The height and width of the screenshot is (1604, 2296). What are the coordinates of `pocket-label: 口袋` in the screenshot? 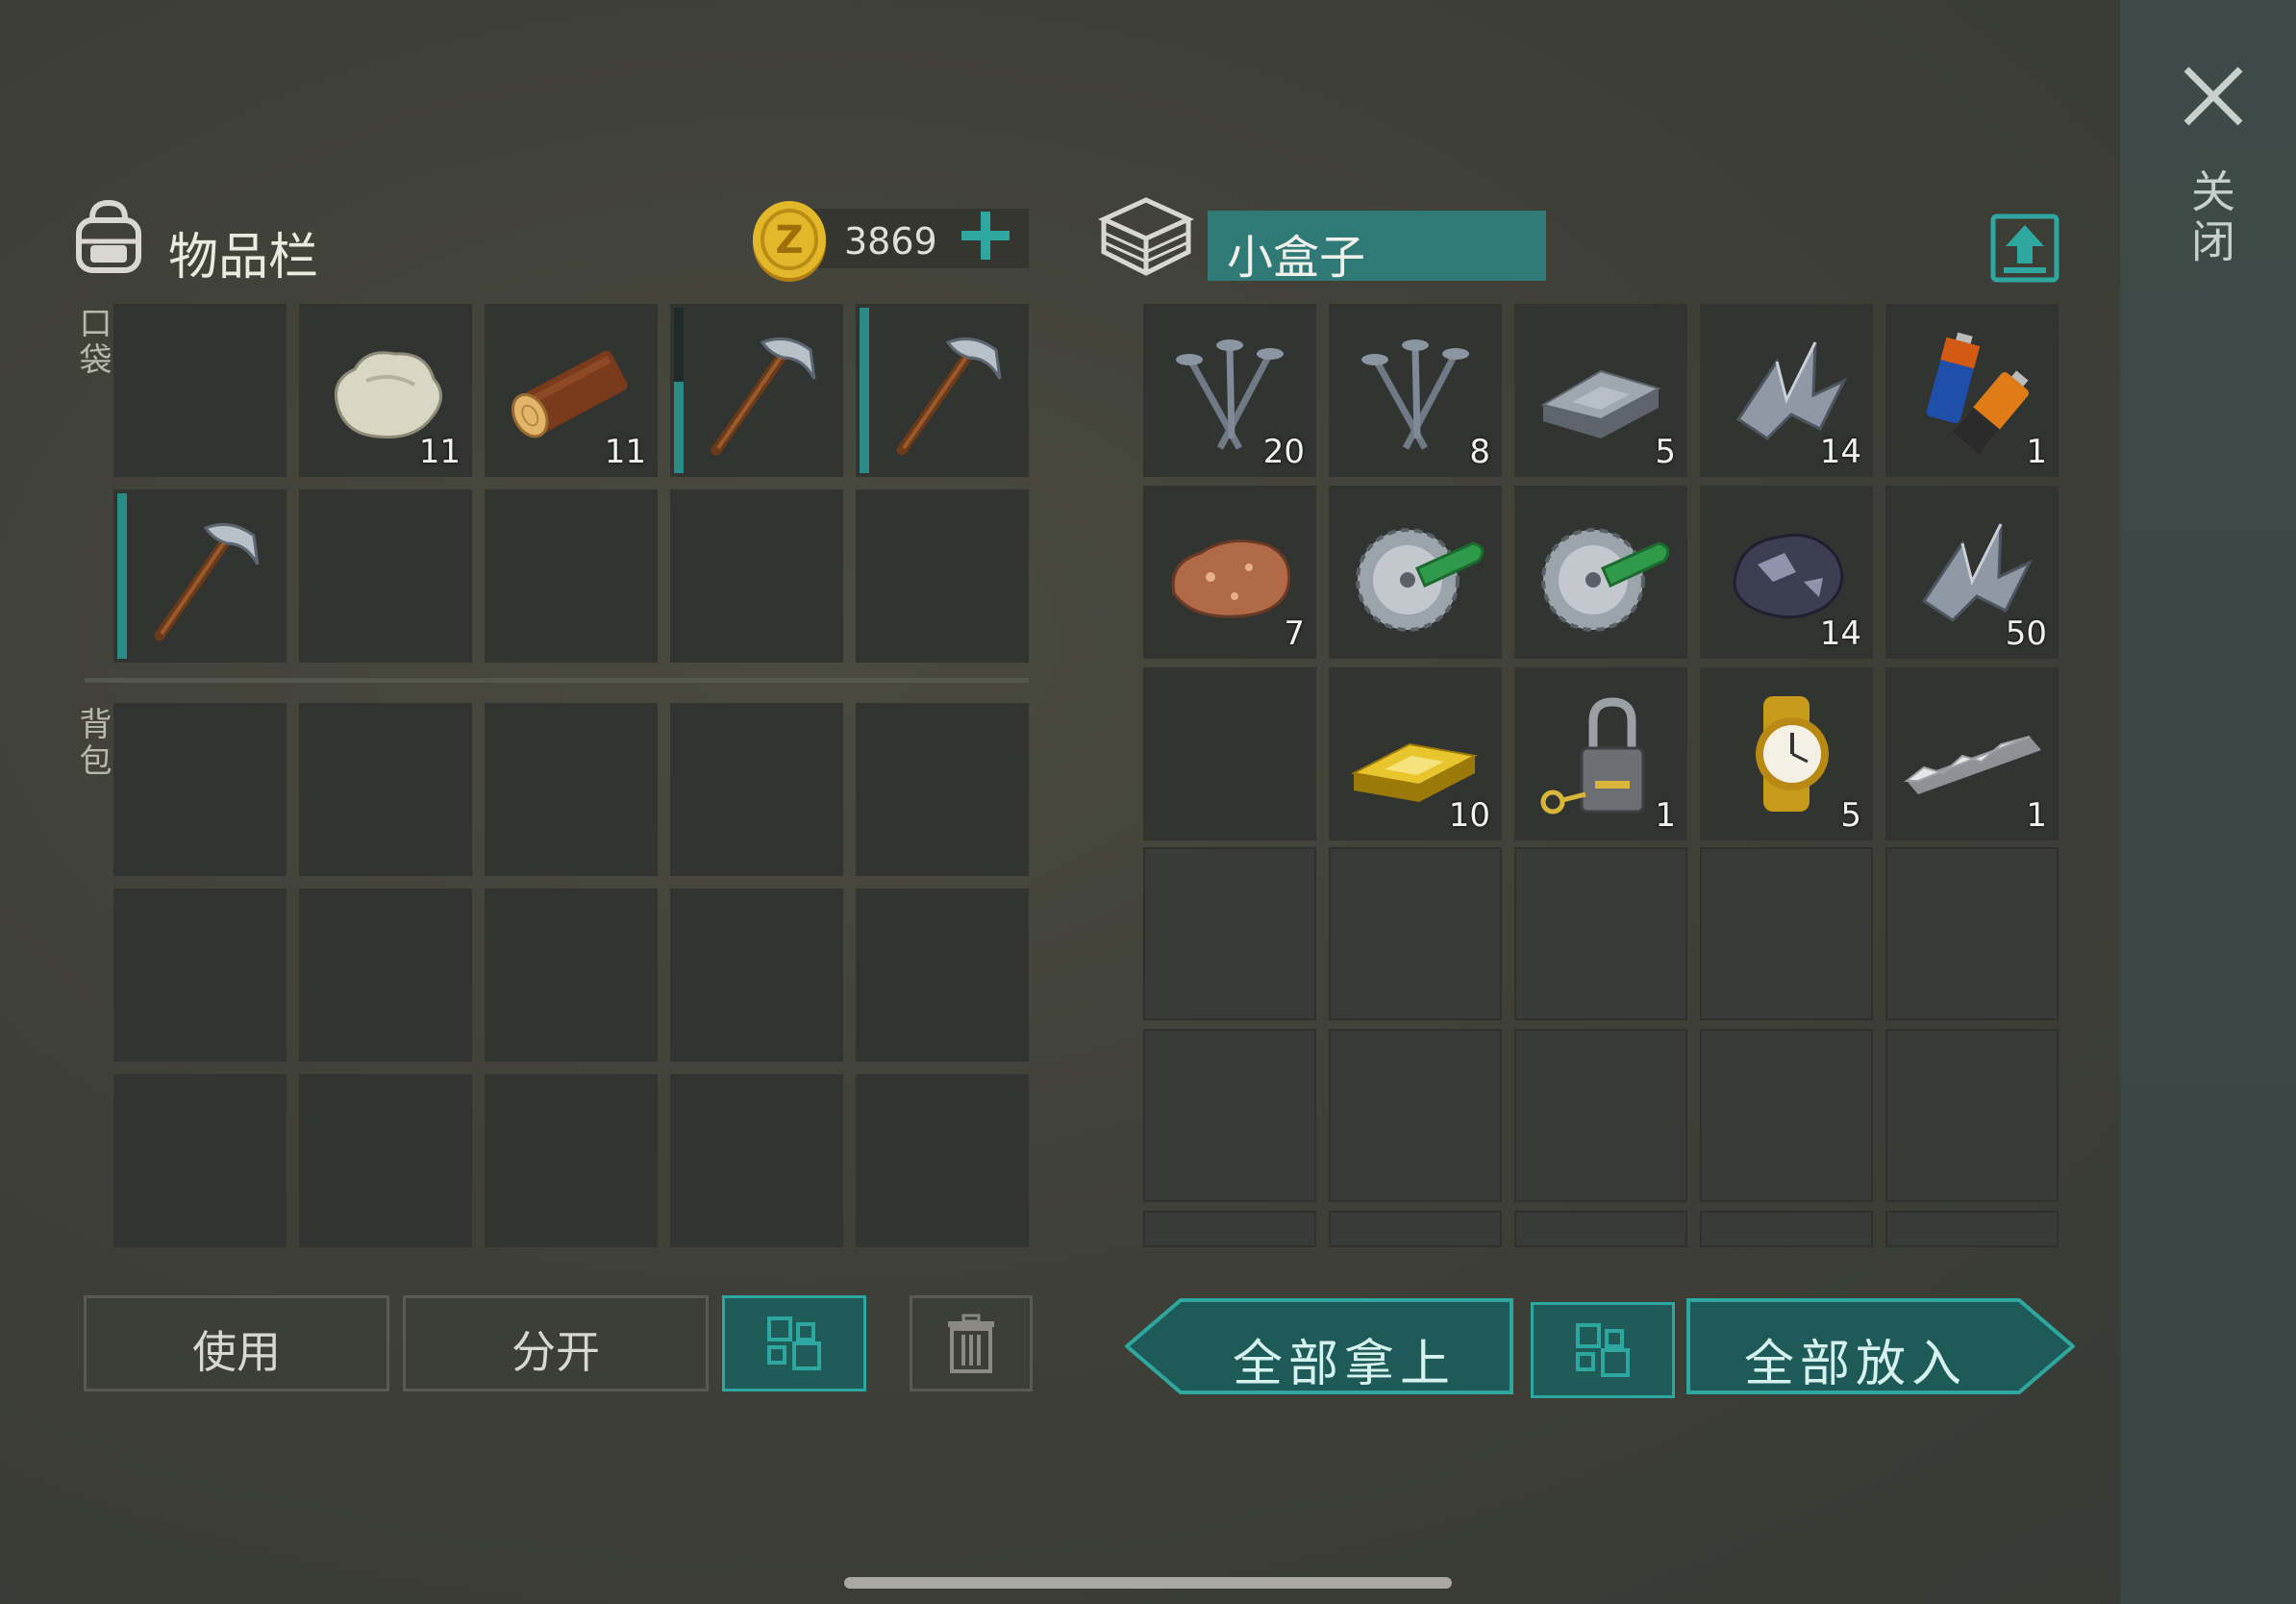 It's located at (92, 342).